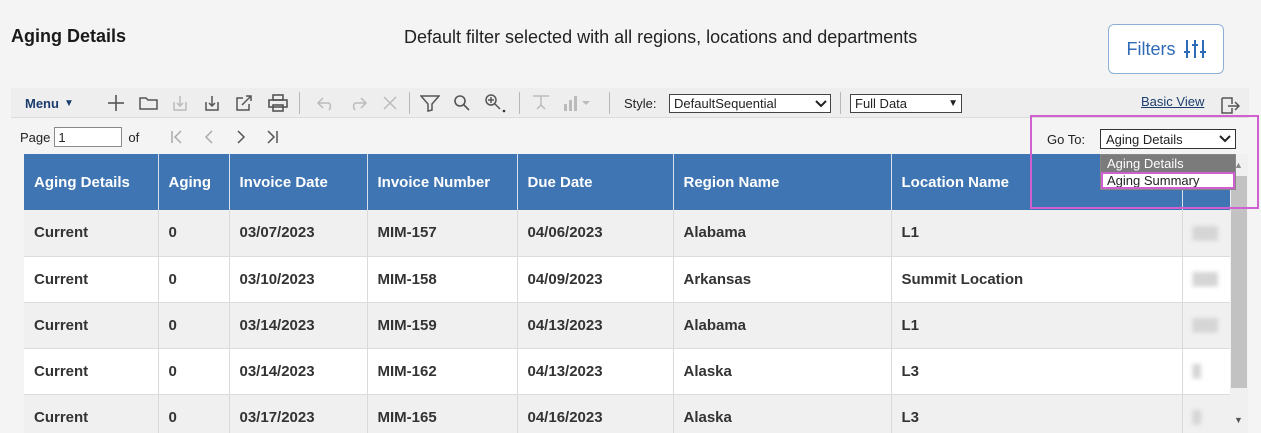  I want to click on data-mode-select: Full Data ▼, so click(906, 103).